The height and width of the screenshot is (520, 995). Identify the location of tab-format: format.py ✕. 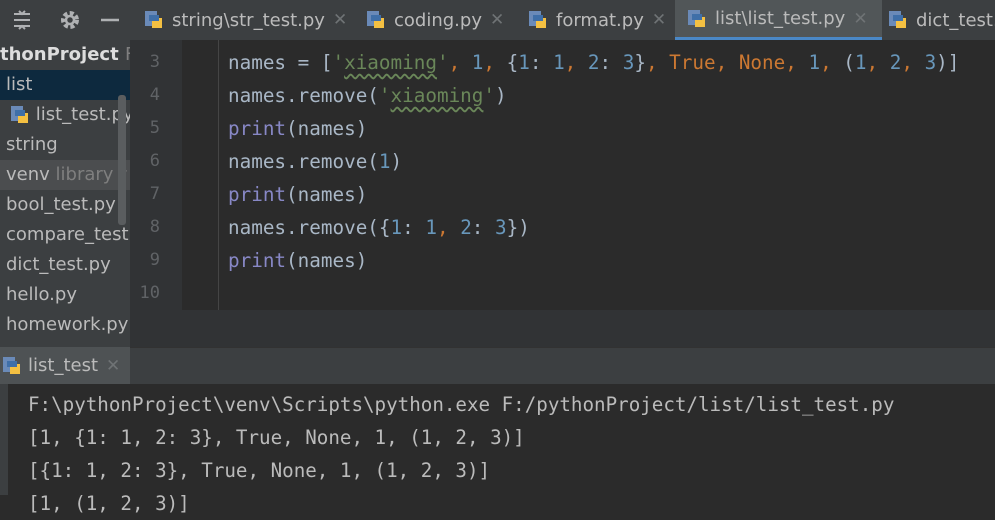
(597, 20).